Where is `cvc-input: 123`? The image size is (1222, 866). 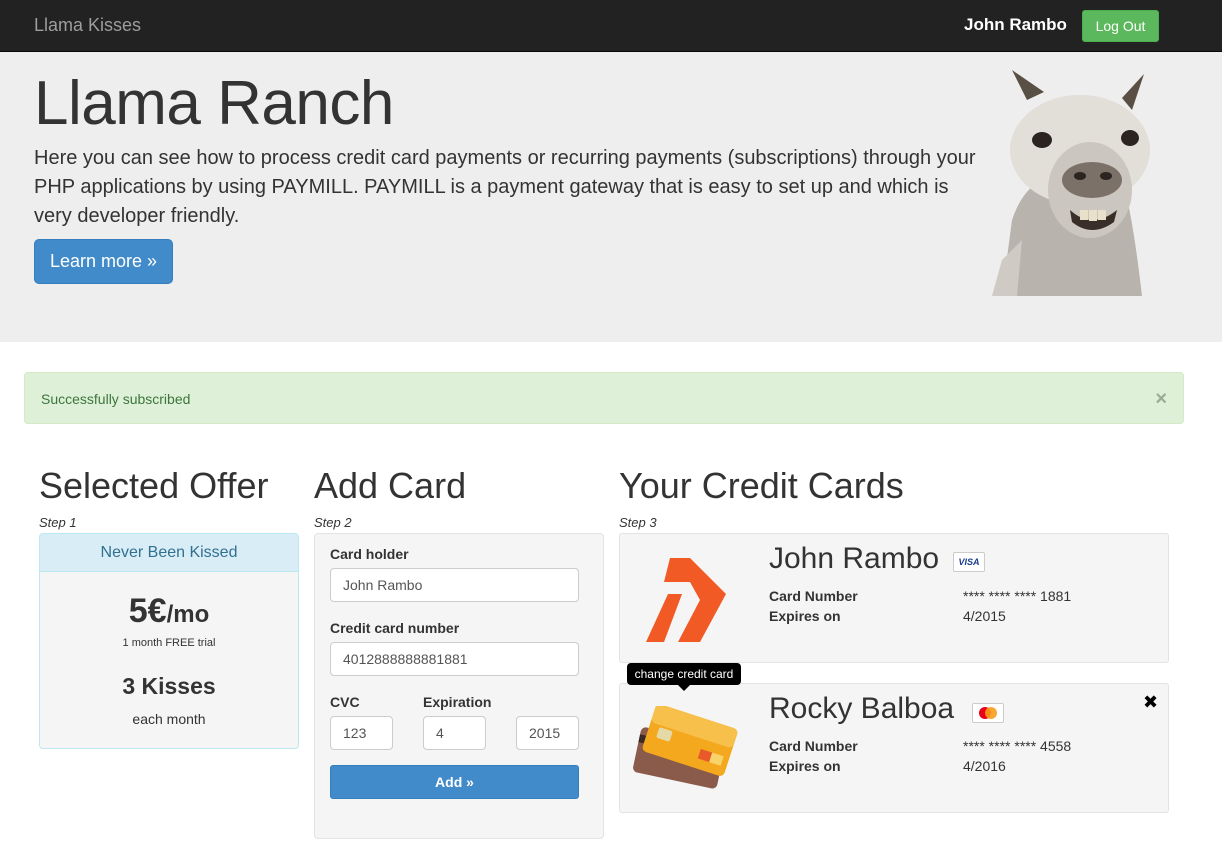 cvc-input: 123 is located at coordinates (361, 733).